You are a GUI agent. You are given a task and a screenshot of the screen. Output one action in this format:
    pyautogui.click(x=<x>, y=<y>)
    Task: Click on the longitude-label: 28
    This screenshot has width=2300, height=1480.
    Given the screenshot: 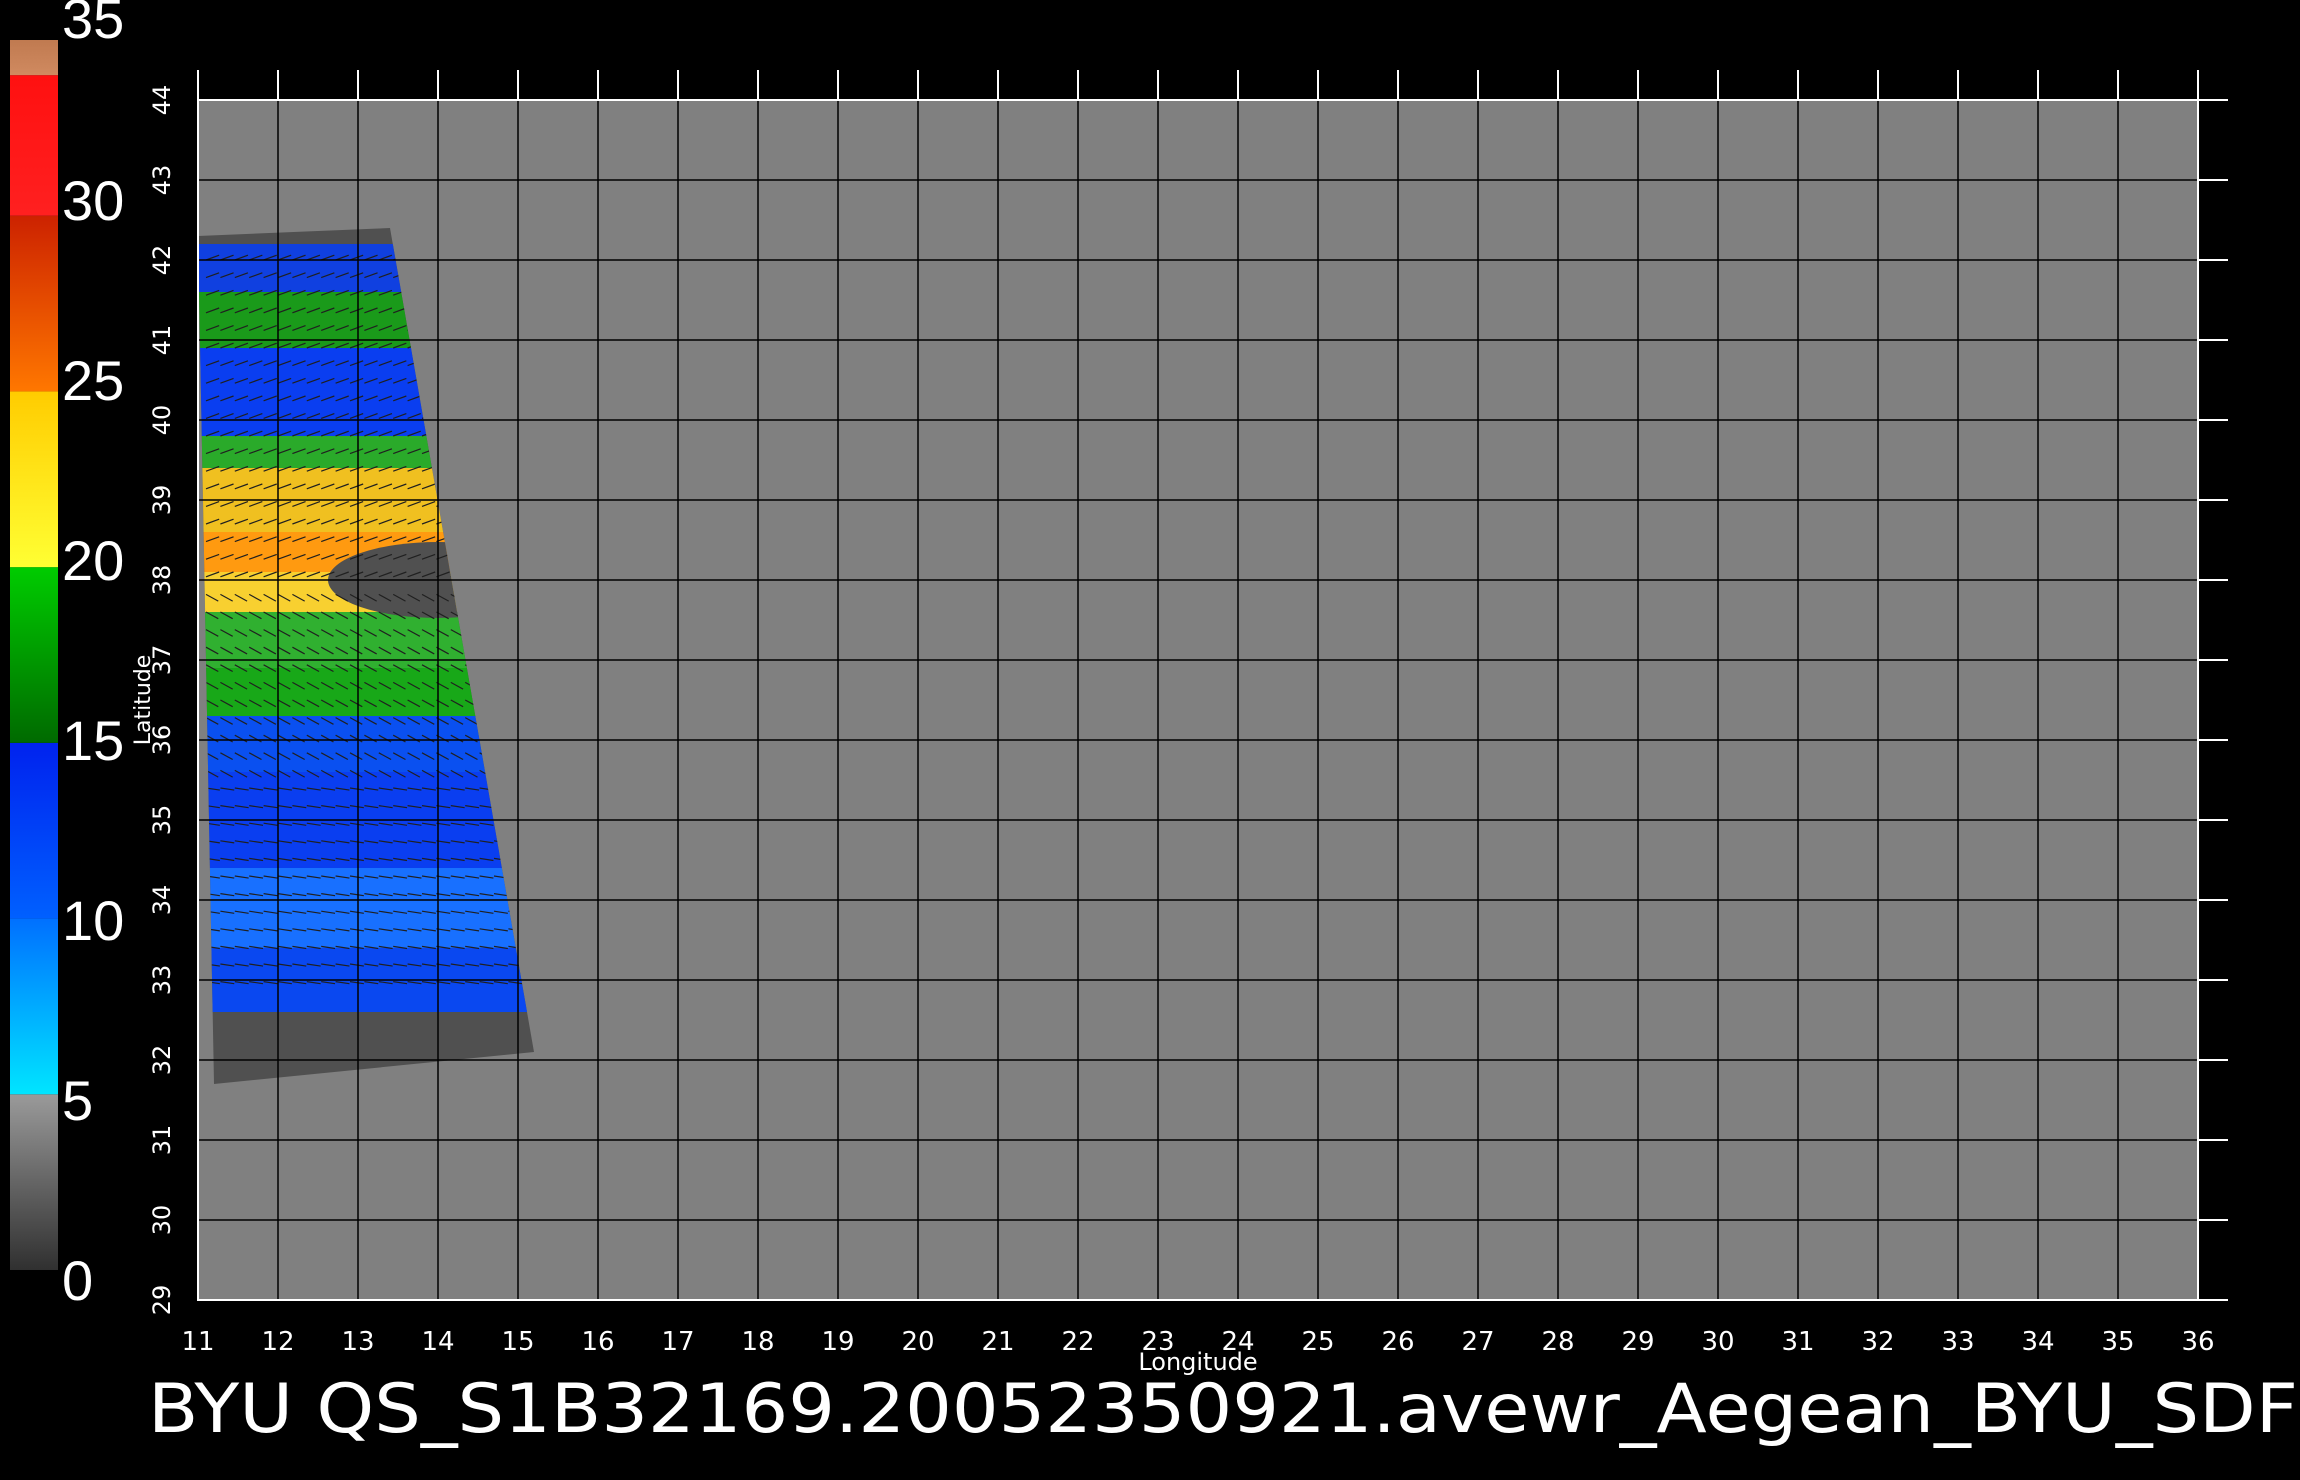 What is the action you would take?
    pyautogui.click(x=1557, y=1342)
    